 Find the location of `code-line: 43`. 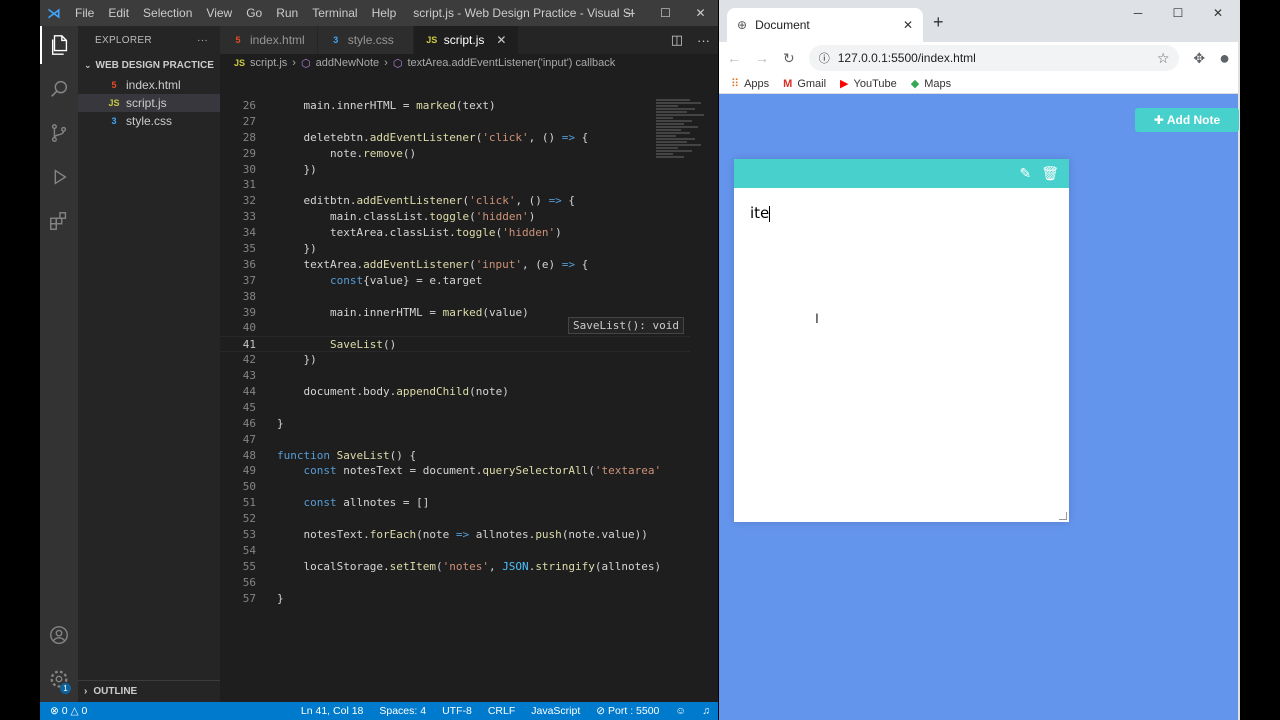

code-line: 43 is located at coordinates (455, 376).